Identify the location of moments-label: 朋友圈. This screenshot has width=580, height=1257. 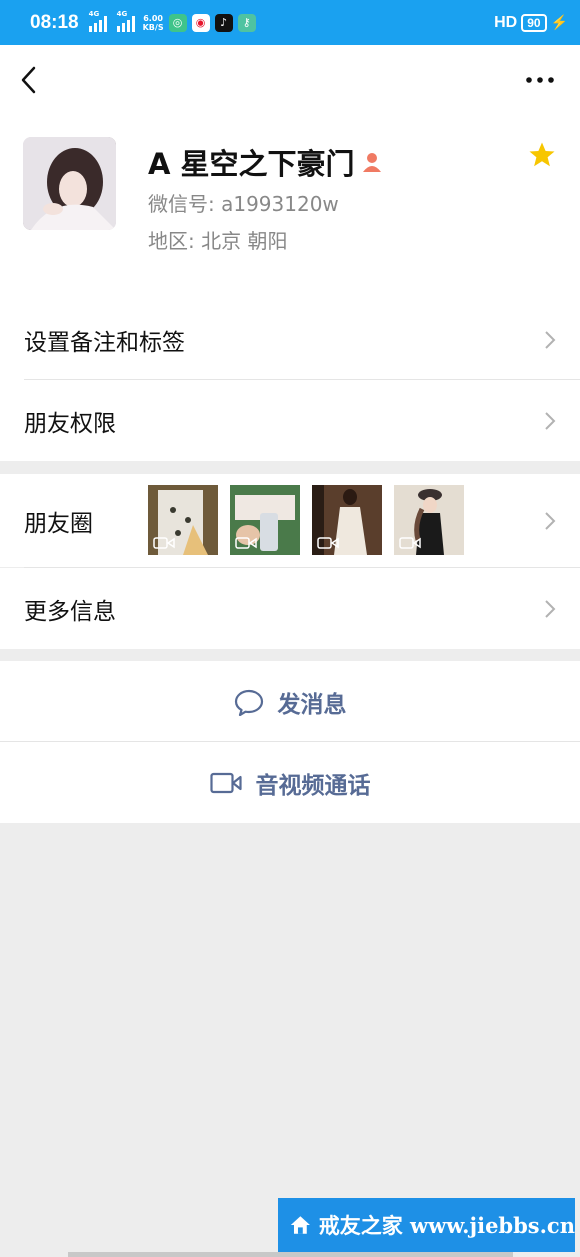
(58, 523).